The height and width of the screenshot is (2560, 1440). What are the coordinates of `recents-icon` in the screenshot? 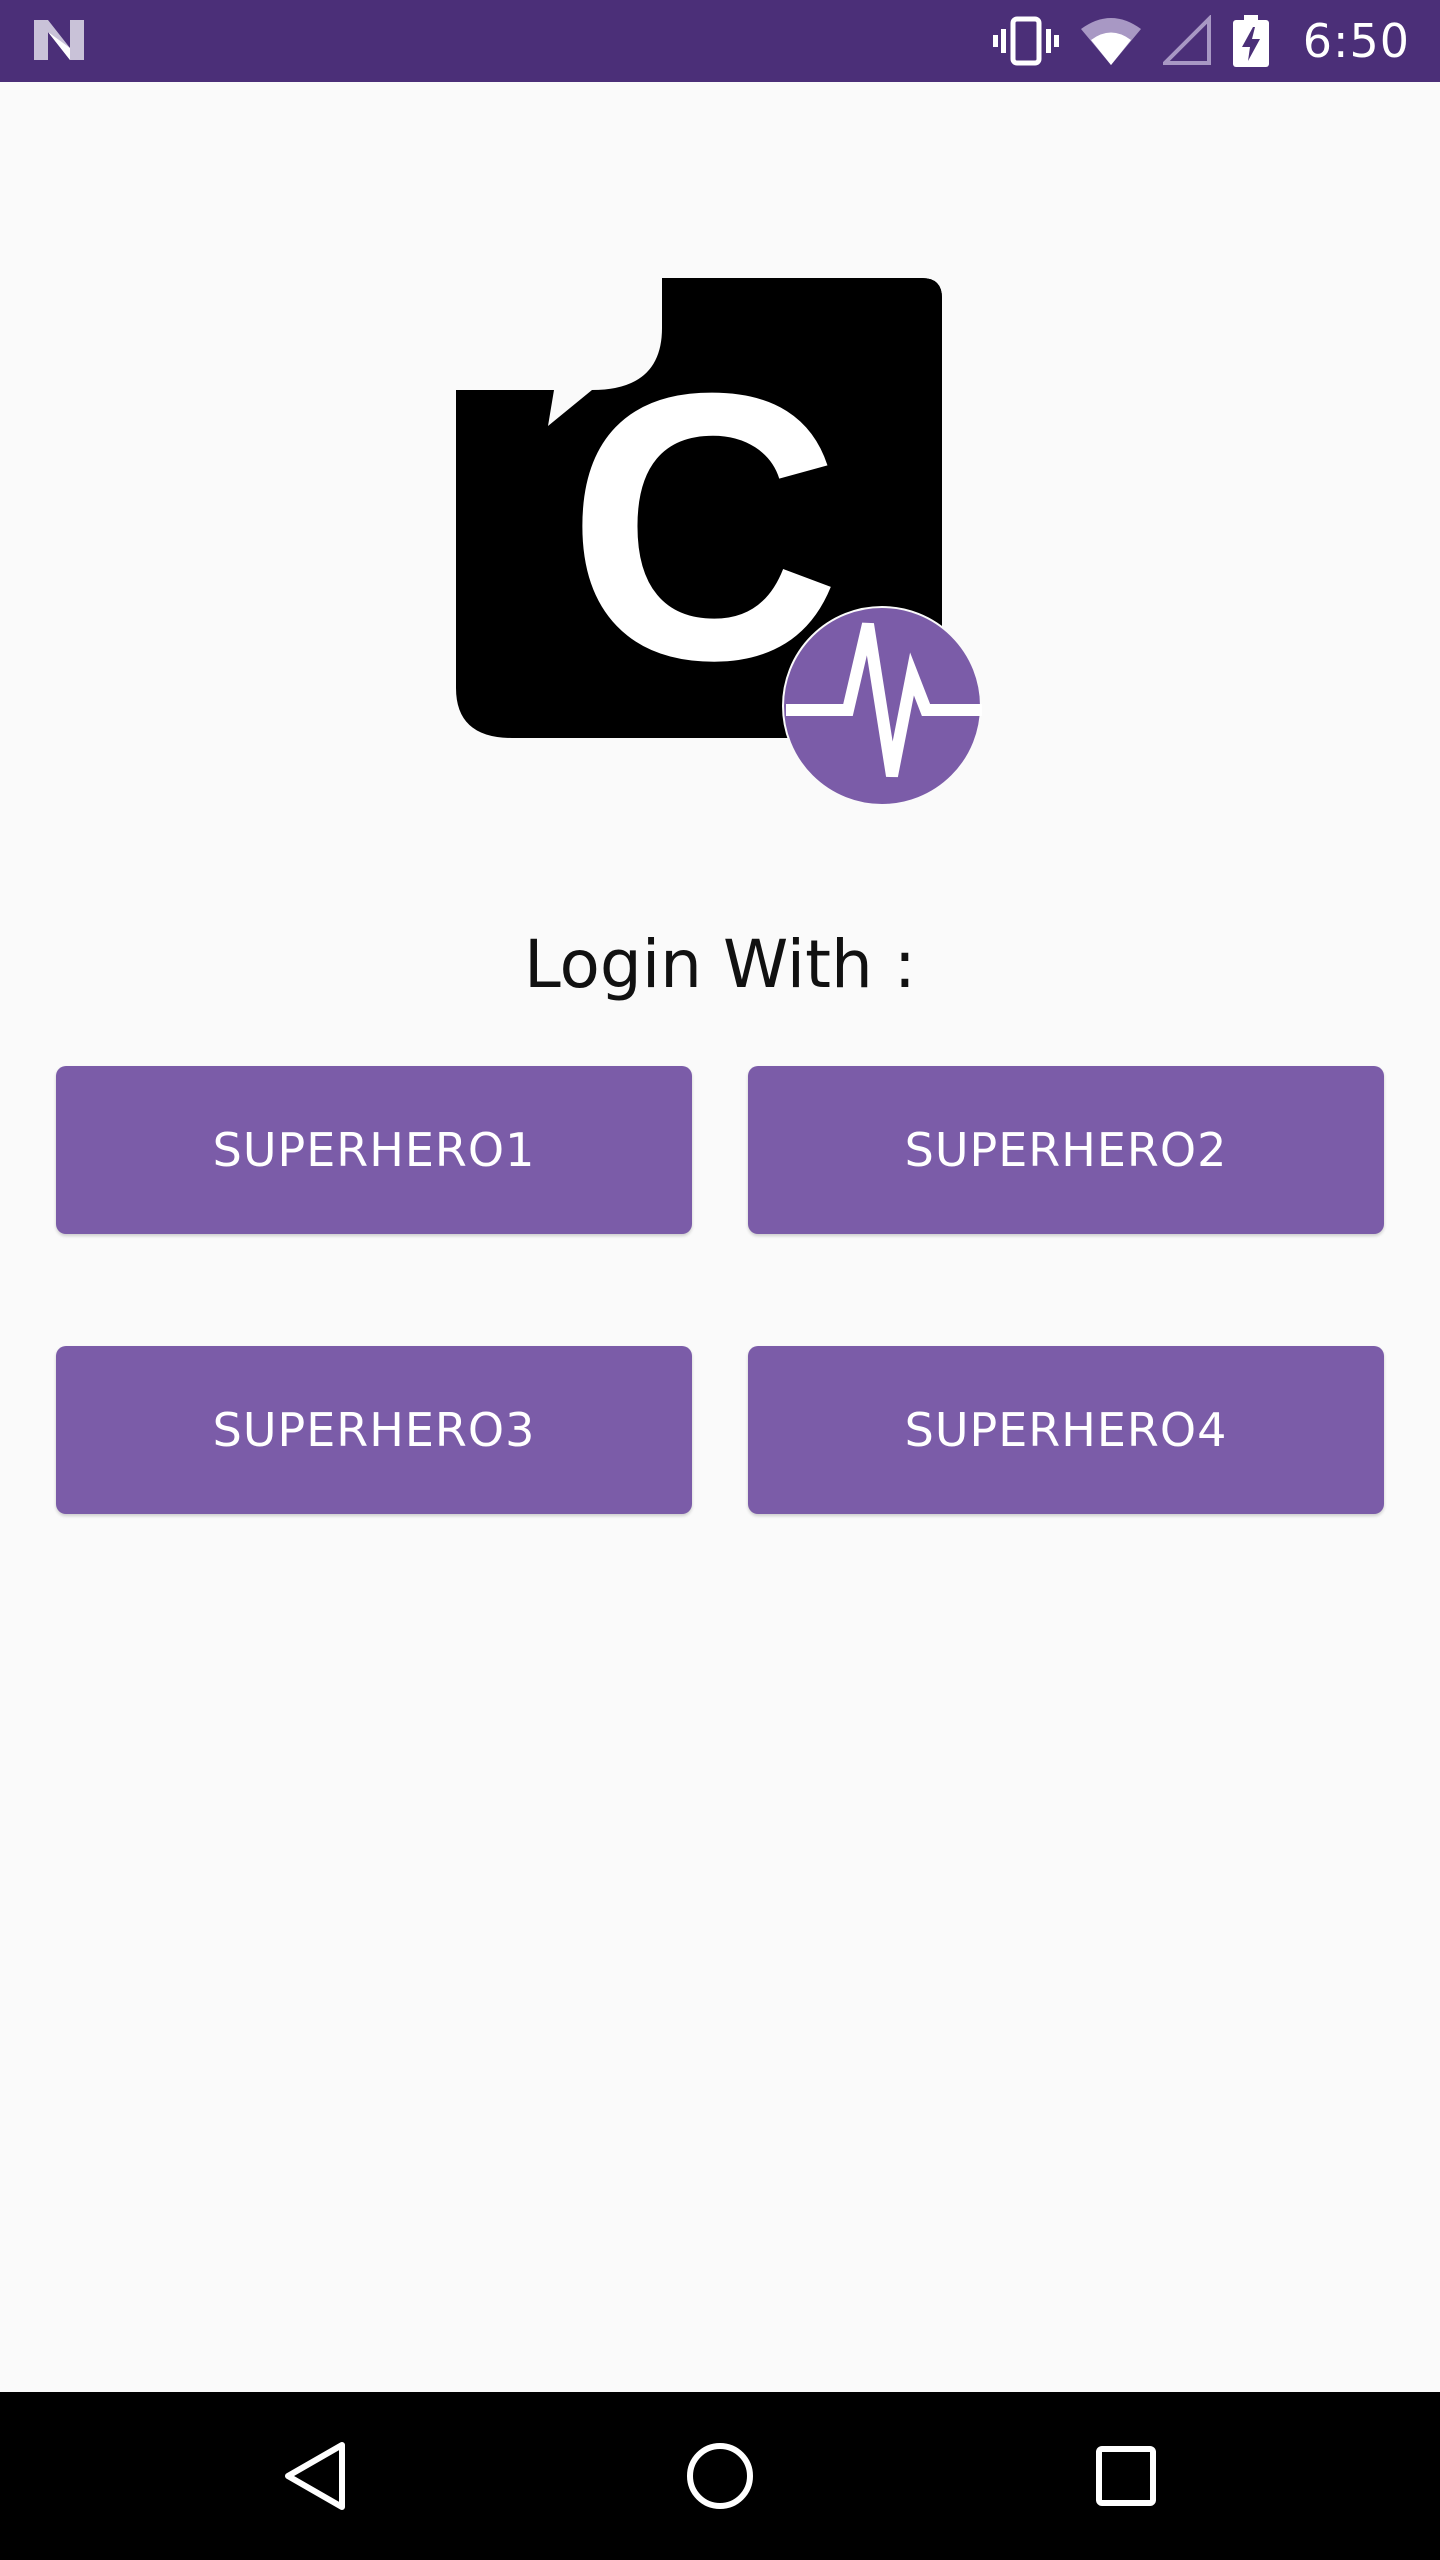 It's located at (1126, 2476).